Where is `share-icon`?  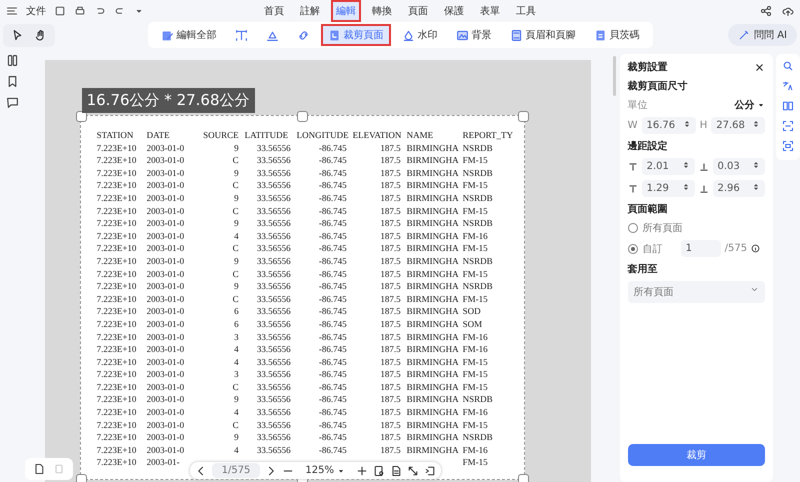
share-icon is located at coordinates (766, 11).